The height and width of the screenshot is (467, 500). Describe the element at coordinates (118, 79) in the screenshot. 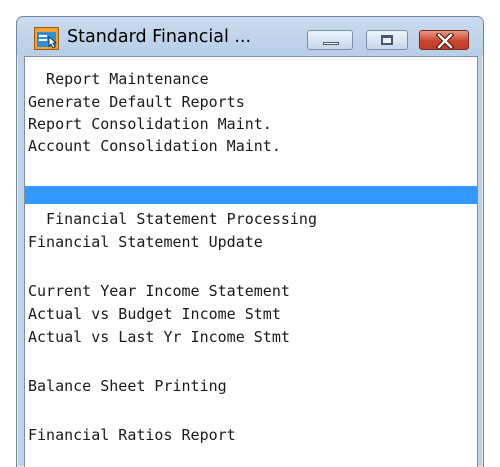

I see `menu-item-report-maintenance-heading: Report Maintenance` at that location.